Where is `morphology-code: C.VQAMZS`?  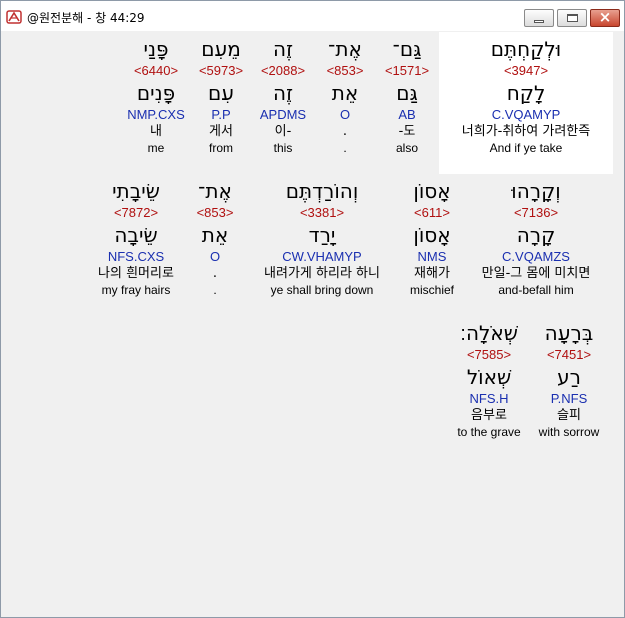
morphology-code: C.VQAMZS is located at coordinates (536, 257).